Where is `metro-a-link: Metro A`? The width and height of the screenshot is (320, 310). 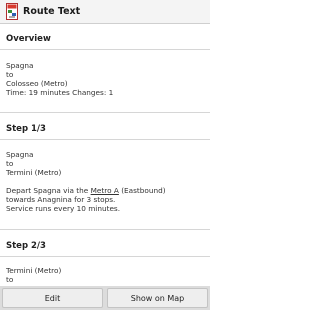 metro-a-link: Metro A is located at coordinates (105, 190).